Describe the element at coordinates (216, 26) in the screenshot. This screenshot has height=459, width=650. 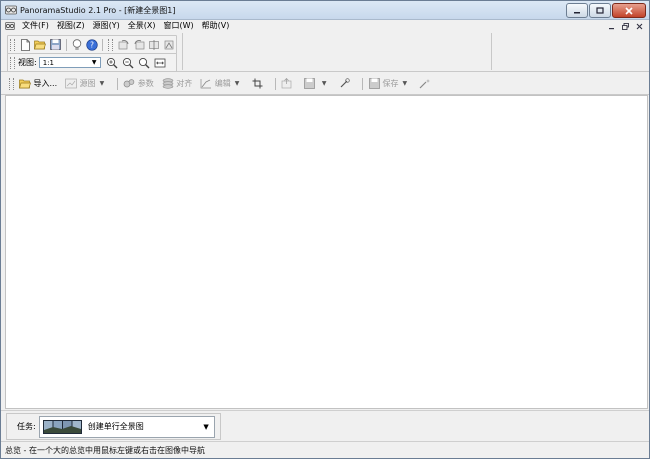
I see `menu-help: 帮助(V)` at that location.